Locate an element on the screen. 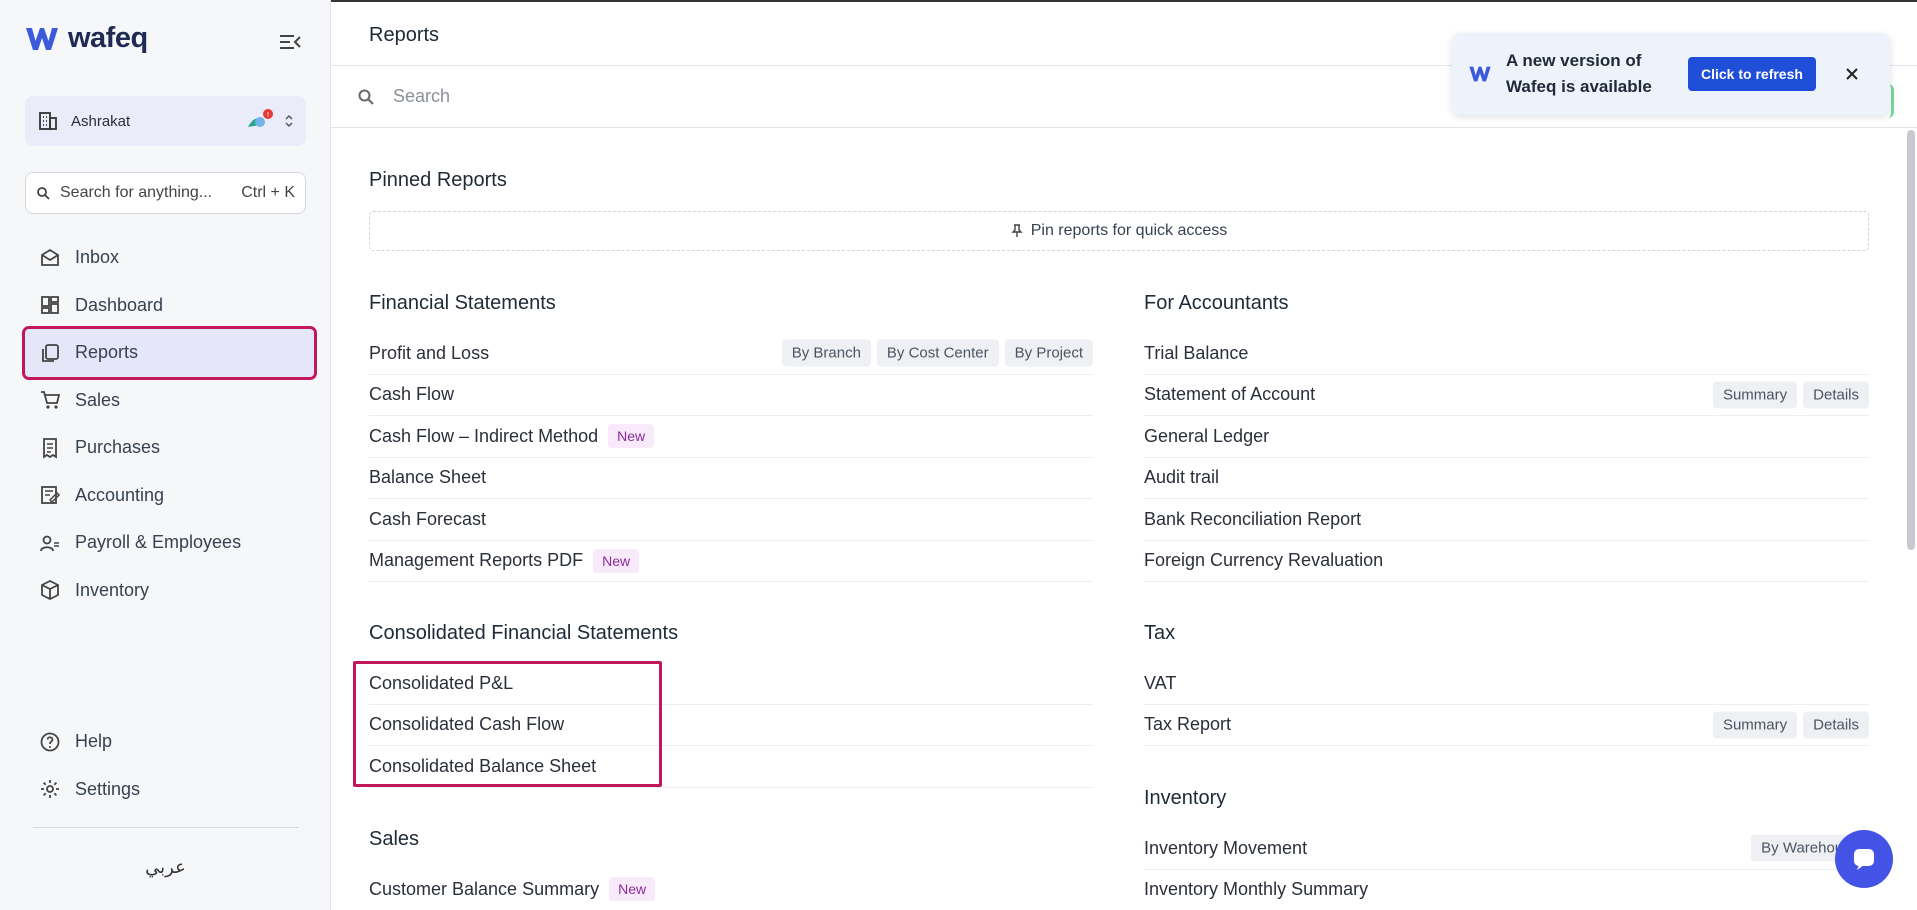 The width and height of the screenshot is (1917, 910). sidebar-item-label: Reports is located at coordinates (107, 352).